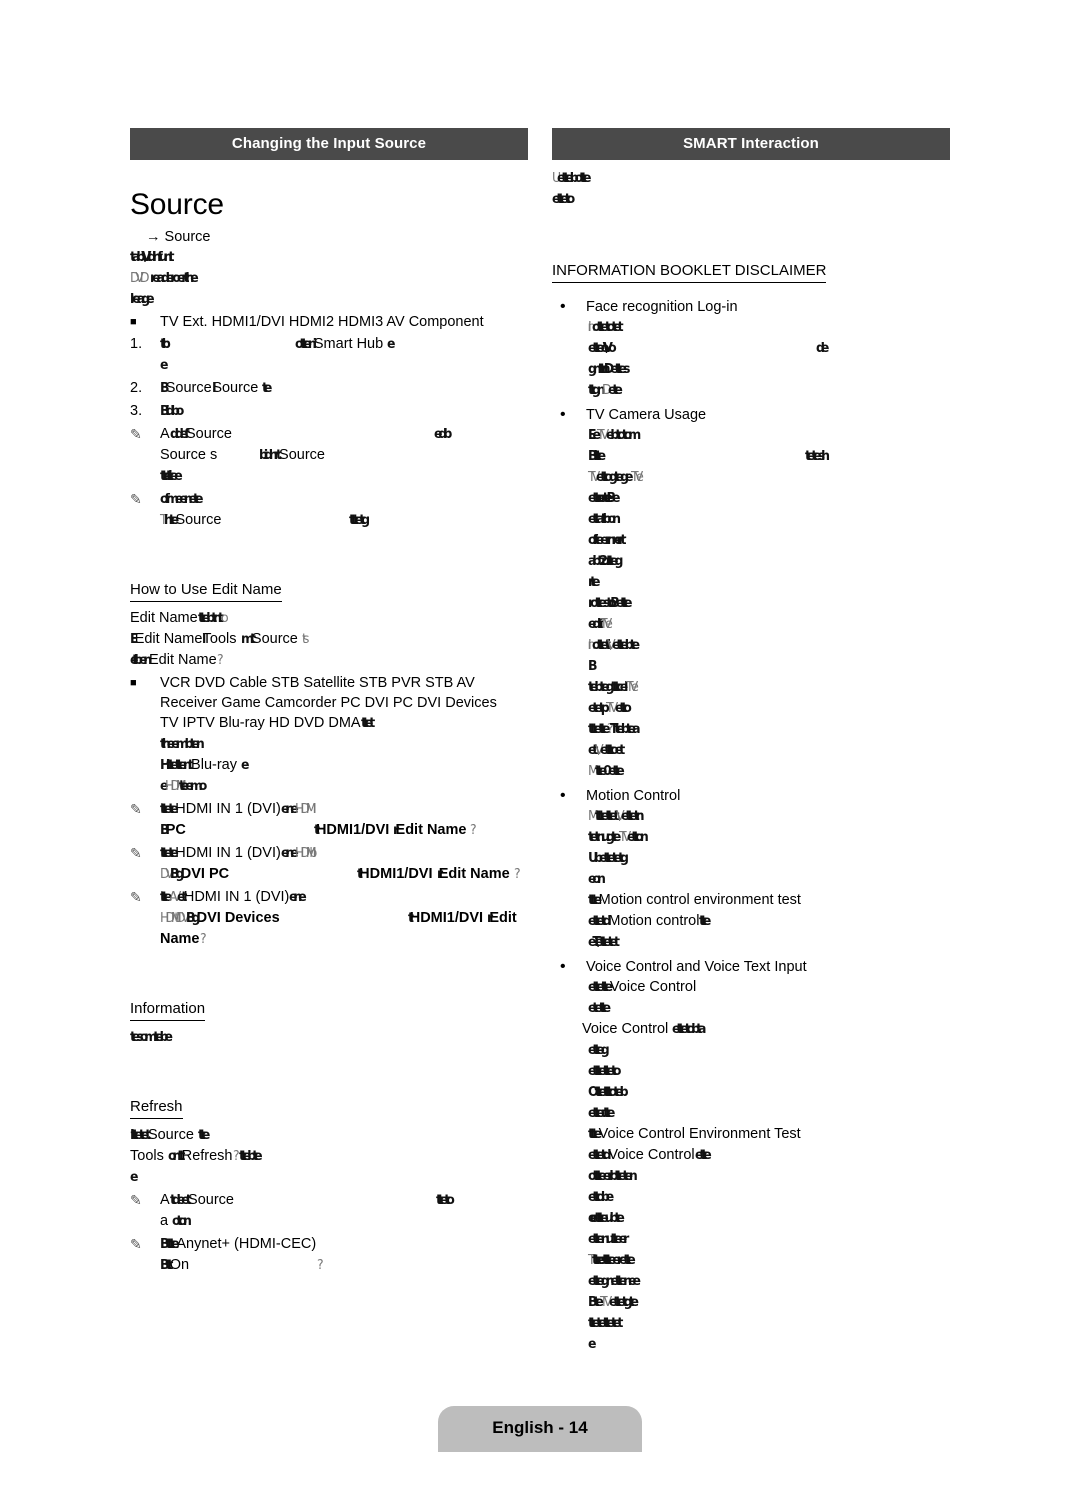 This screenshot has height=1494, width=1080. Describe the element at coordinates (769, 987) in the screenshot. I see `voice-control-line: ettetteVoice Control` at that location.